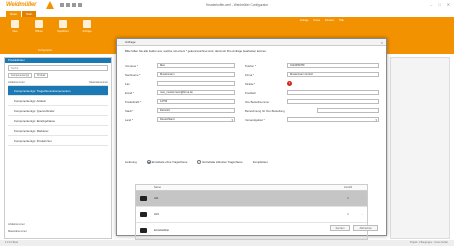  I want to click on ribbon-right-anfrage: Anfrage, so click(304, 20).